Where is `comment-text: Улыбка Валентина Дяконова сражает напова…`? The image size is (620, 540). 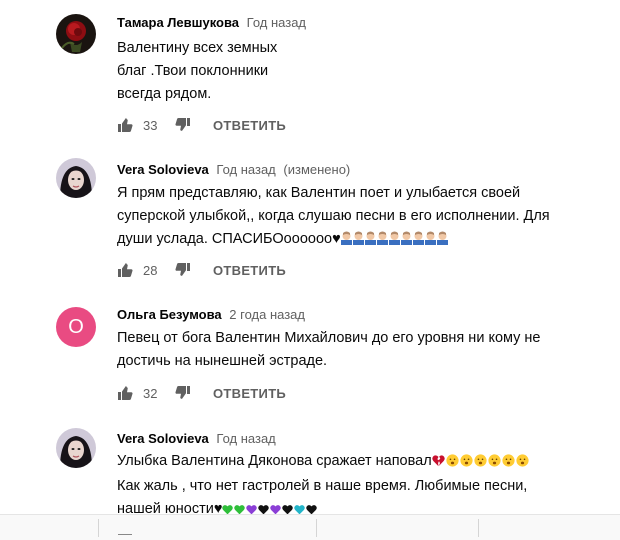 comment-text: Улыбка Валентина Дяконова сражает напова… is located at coordinates (323, 485).